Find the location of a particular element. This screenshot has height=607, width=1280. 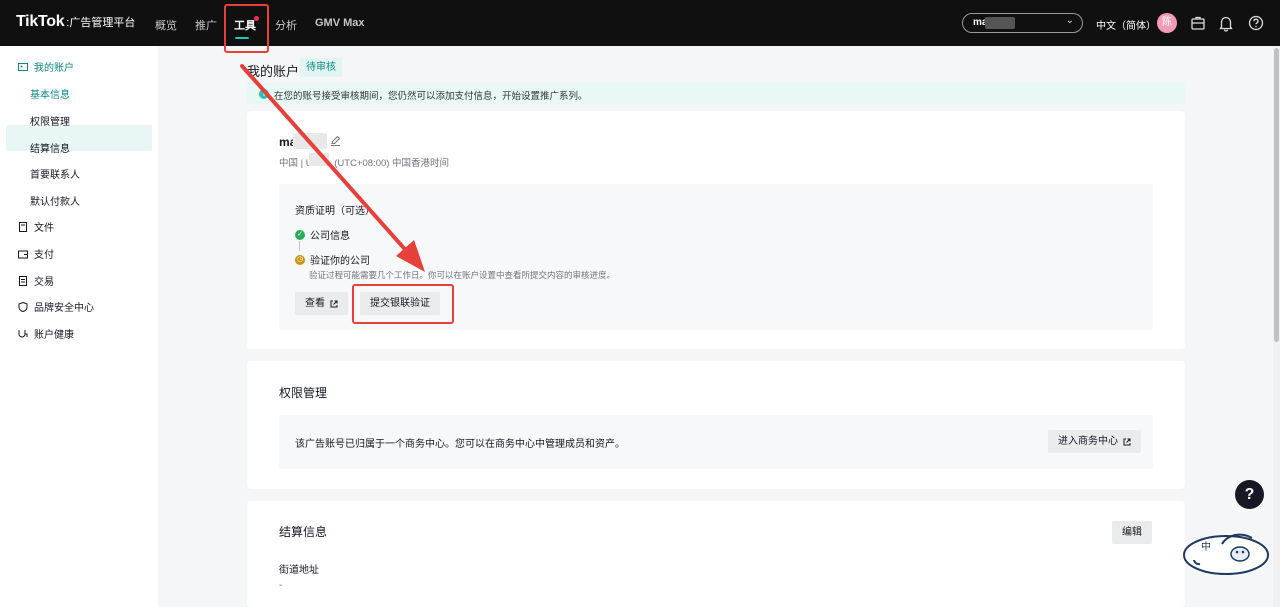

step-company-info: ✓ 公司信息 is located at coordinates (322, 234).